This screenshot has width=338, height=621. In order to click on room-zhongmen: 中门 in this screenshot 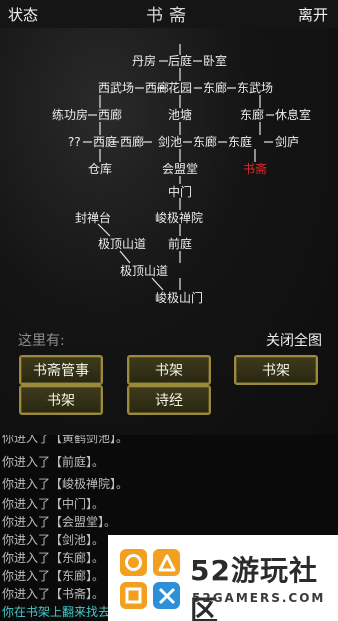, I will do `click(180, 192)`.